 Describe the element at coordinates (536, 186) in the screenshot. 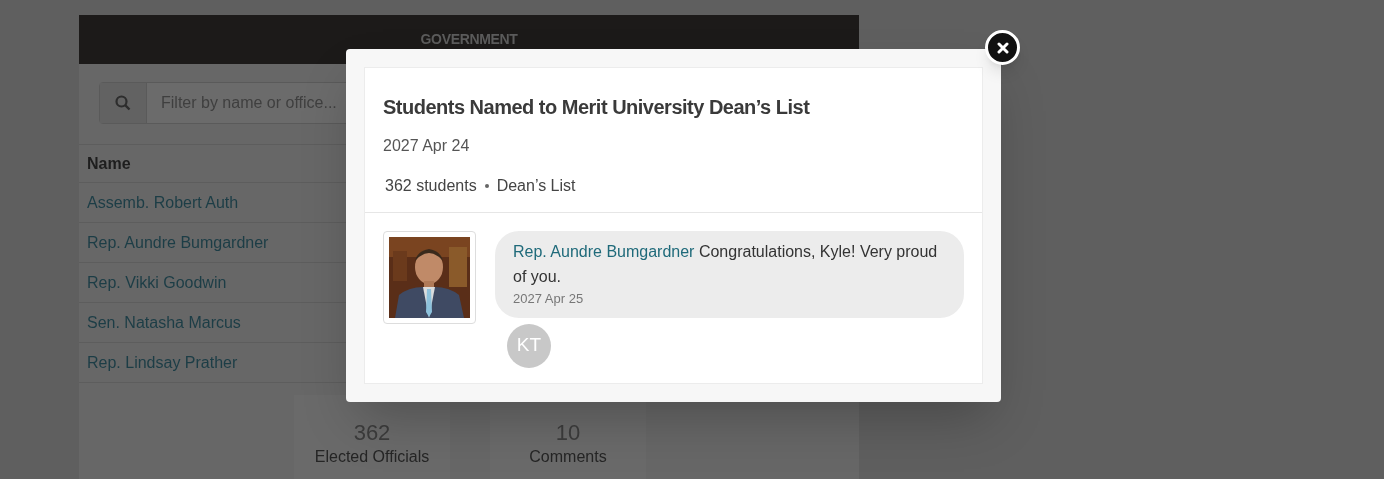

I see `post-meta: Dean’s List` at that location.